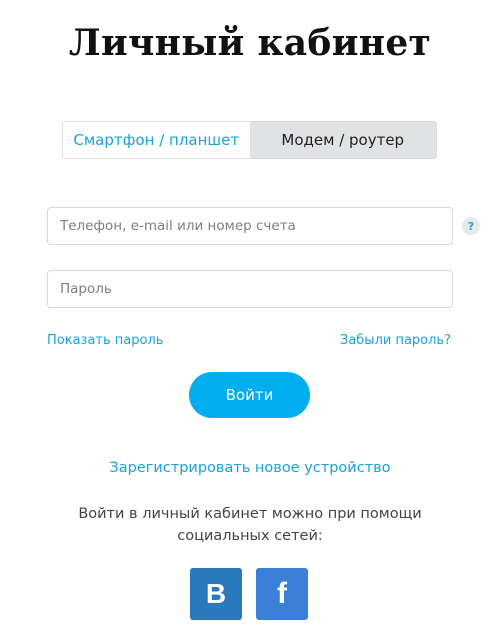 The height and width of the screenshot is (639, 500). I want to click on page-title: Личный кабинет, so click(250, 43).